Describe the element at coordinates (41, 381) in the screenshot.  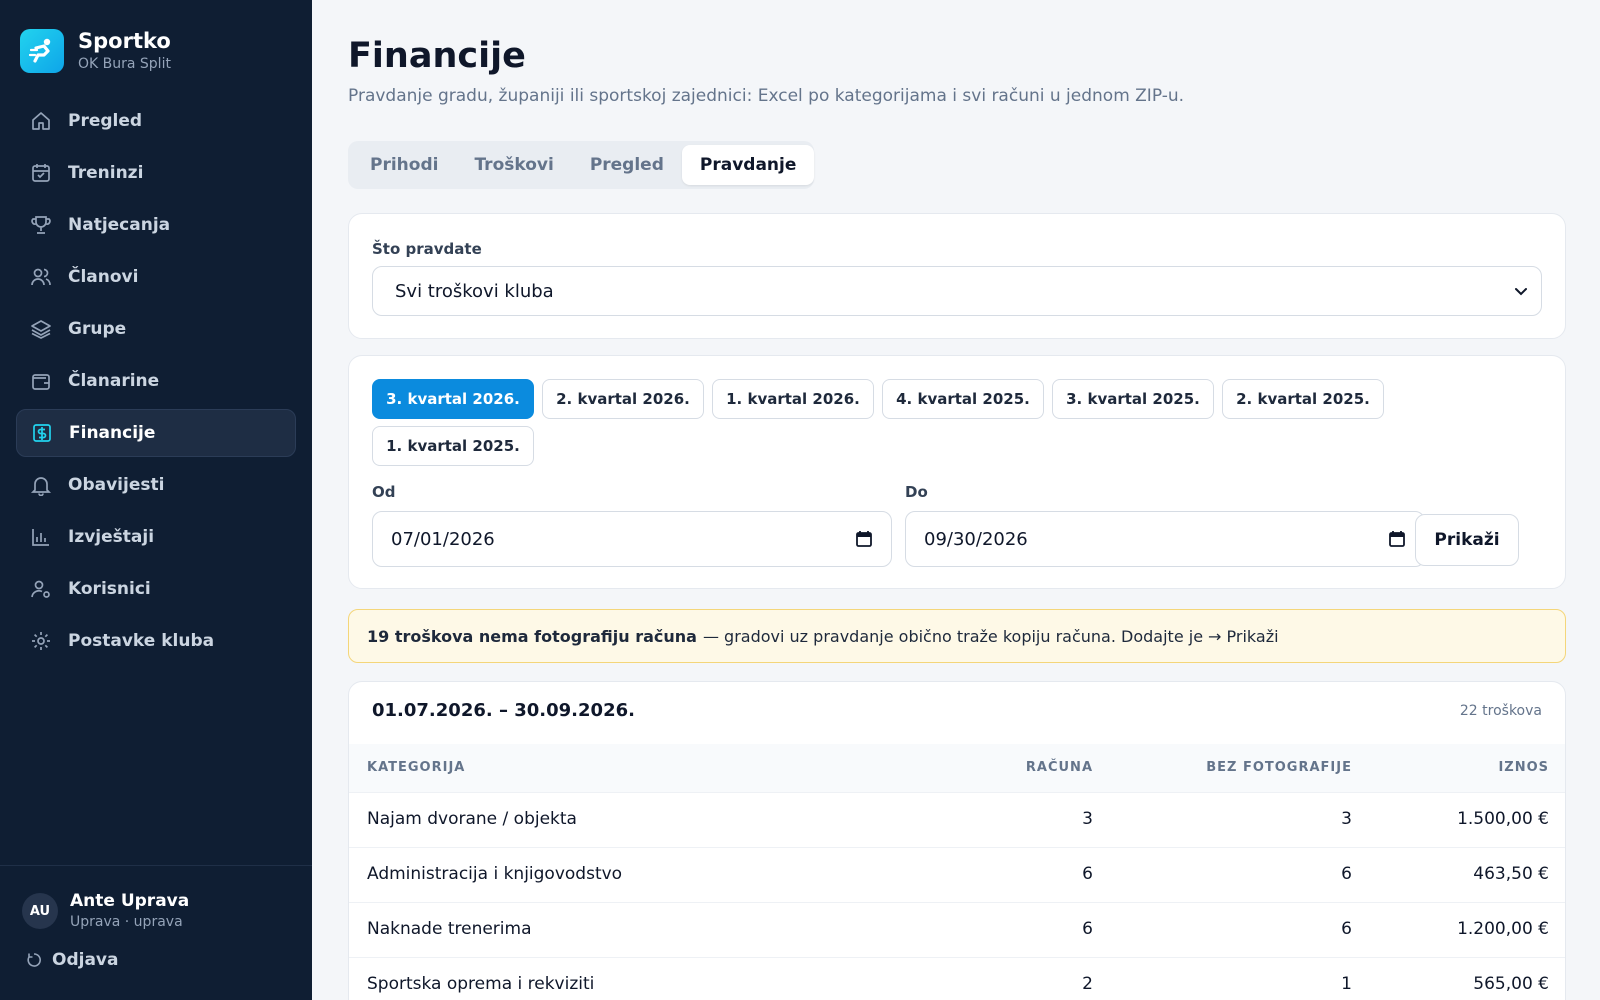
I see `wallet-icon` at that location.